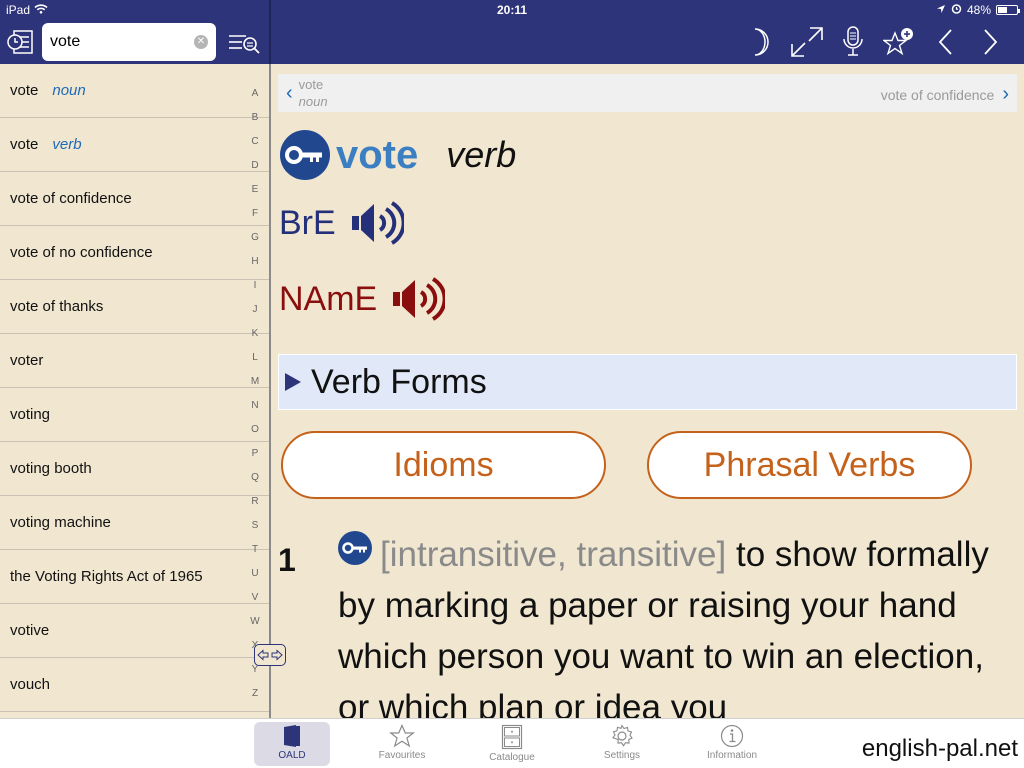  I want to click on list-item-pos: noun, so click(69, 90).